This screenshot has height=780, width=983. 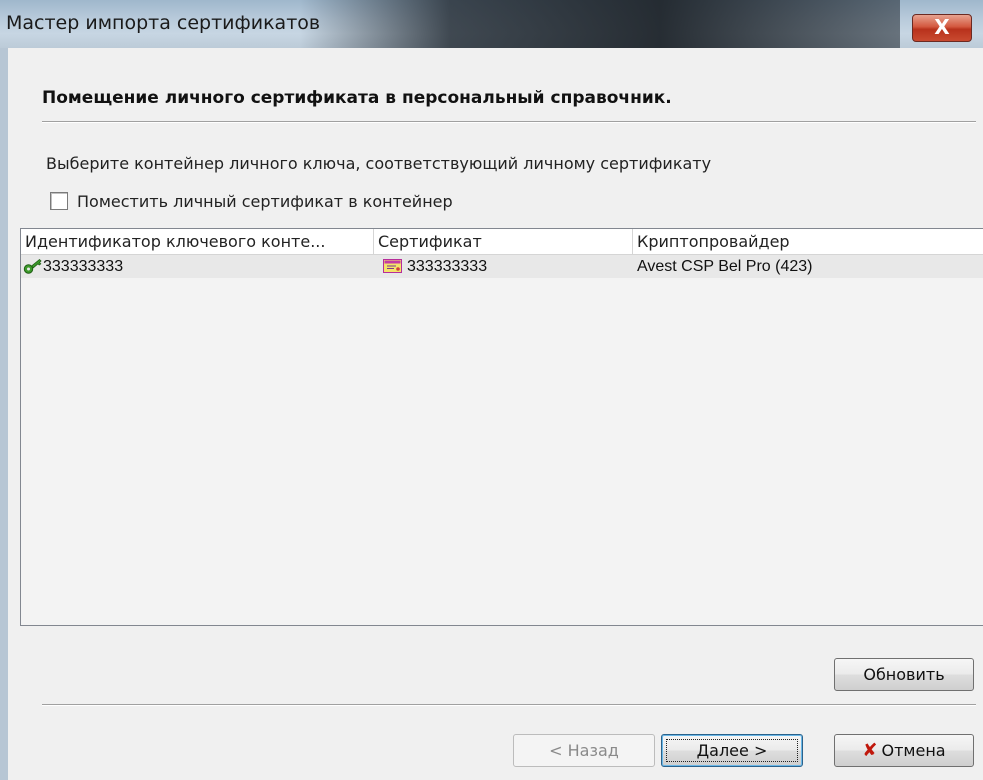 What do you see at coordinates (509, 705) in the screenshot?
I see `footer-separator` at bounding box center [509, 705].